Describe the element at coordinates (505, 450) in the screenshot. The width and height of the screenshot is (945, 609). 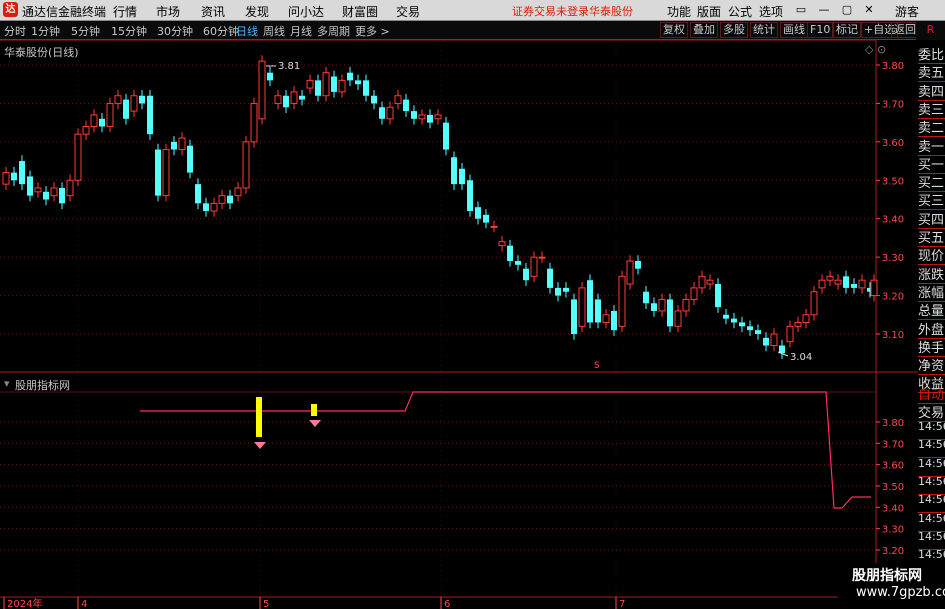
I see `indicator-line` at that location.